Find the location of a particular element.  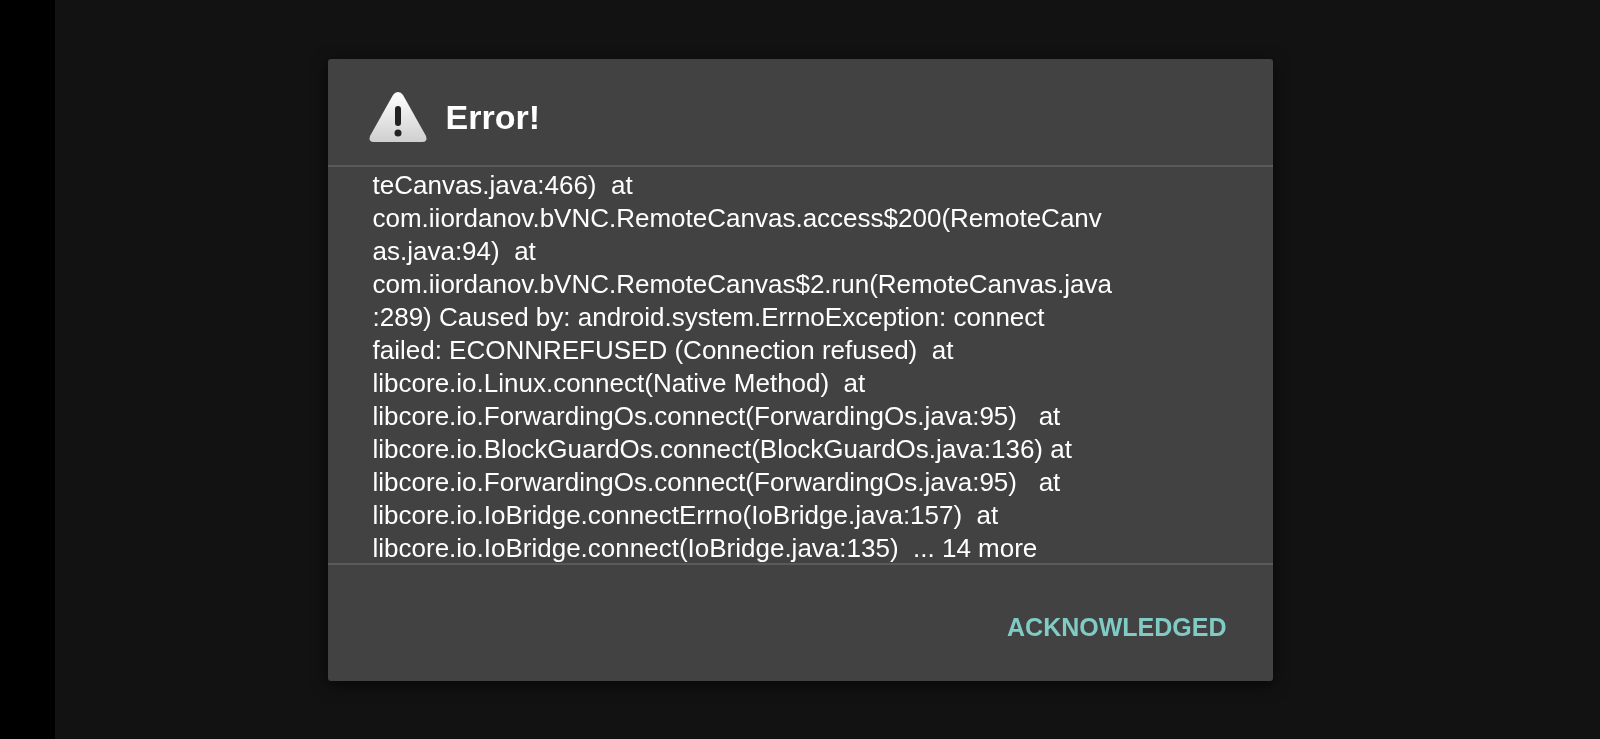

error-message-line: as.java:94) at is located at coordinates (454, 251).